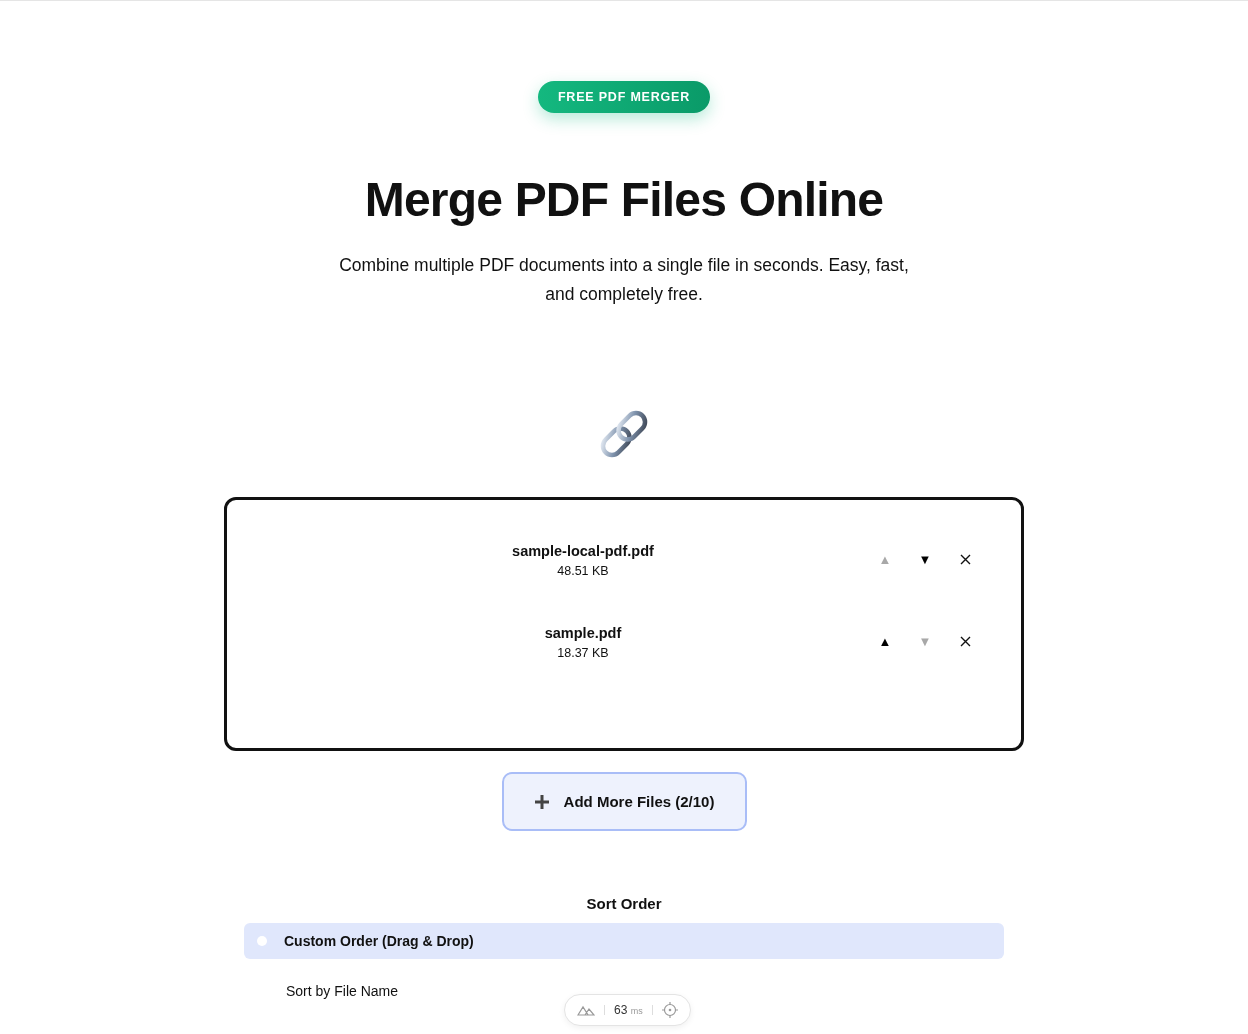  I want to click on radio-dot, so click(262, 941).